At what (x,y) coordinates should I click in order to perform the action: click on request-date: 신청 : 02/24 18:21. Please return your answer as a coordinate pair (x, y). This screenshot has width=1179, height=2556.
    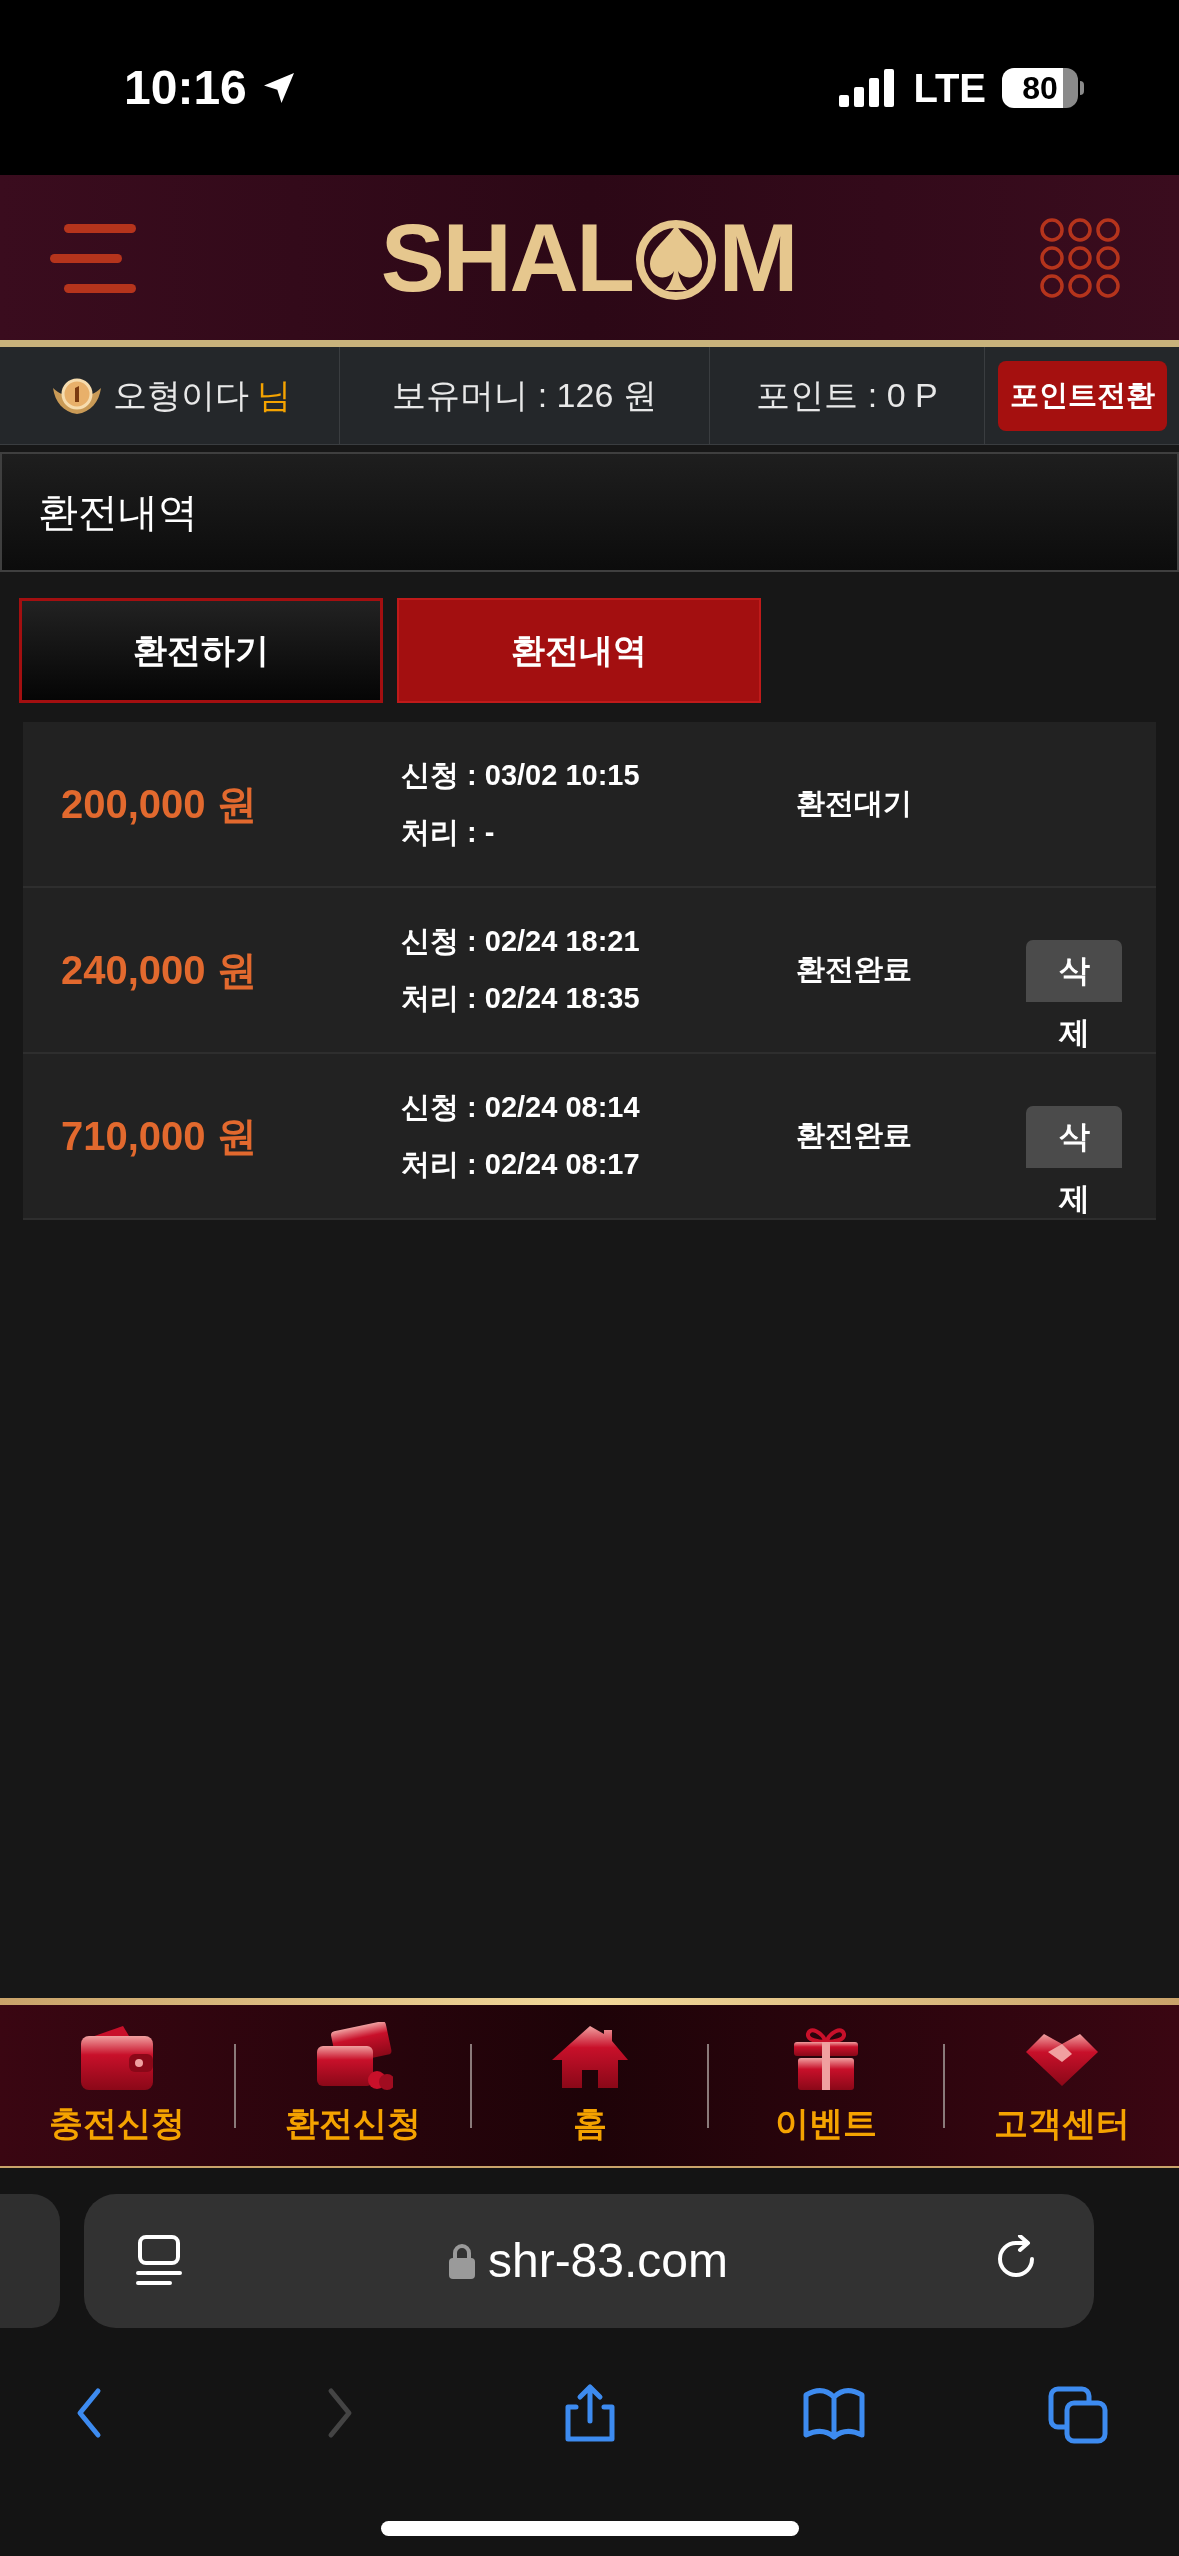
    Looking at the image, I should click on (521, 941).